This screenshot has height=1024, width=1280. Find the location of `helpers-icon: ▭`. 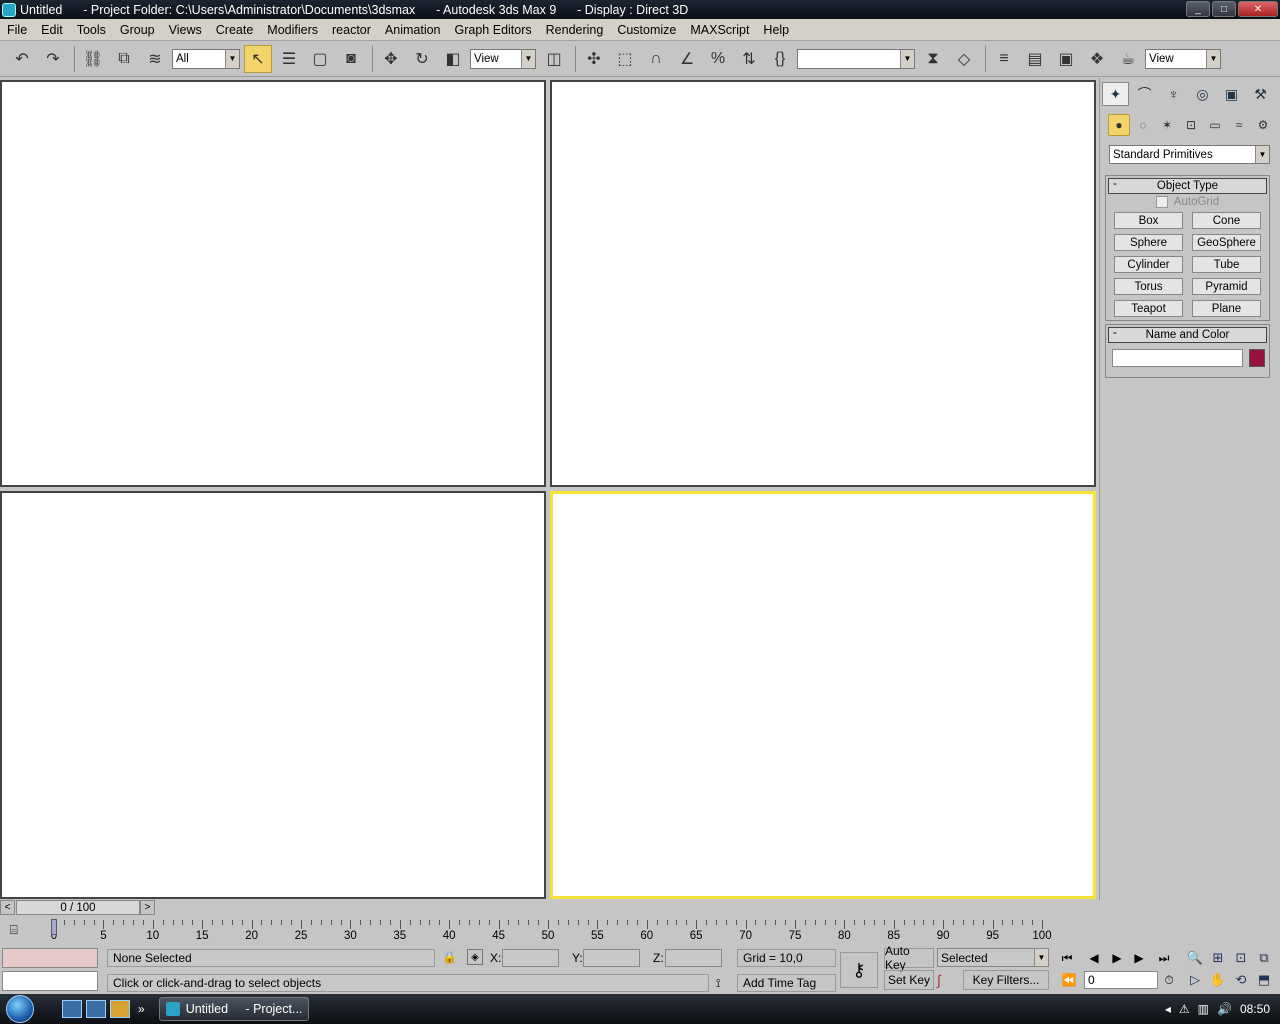

helpers-icon: ▭ is located at coordinates (1215, 125).